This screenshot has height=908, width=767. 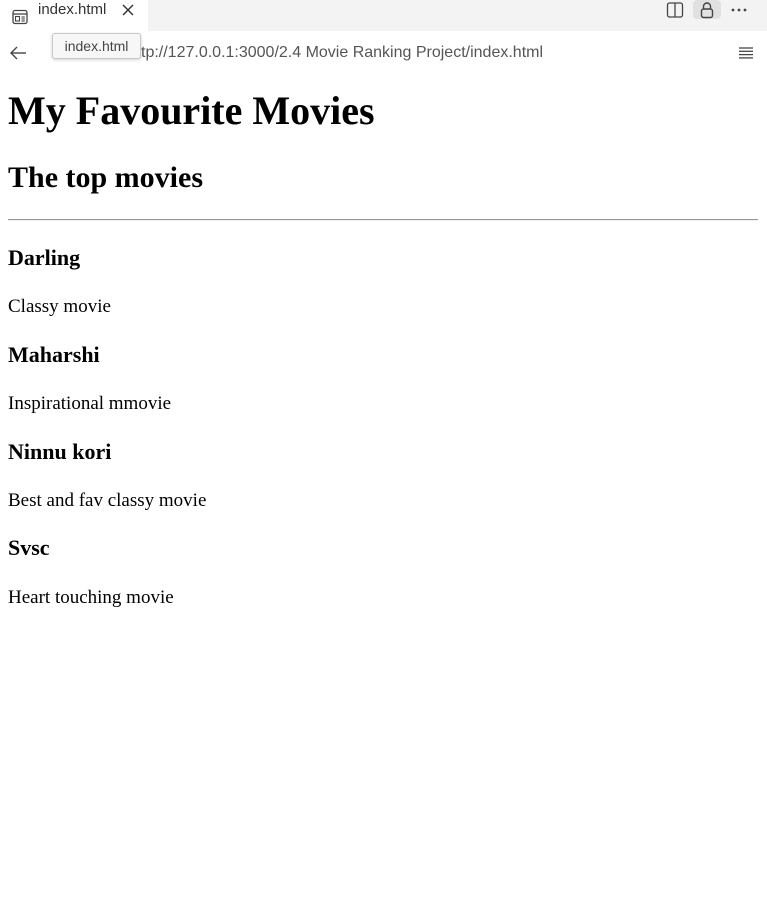 I want to click on page-subtitle: The top movies, so click(x=105, y=177).